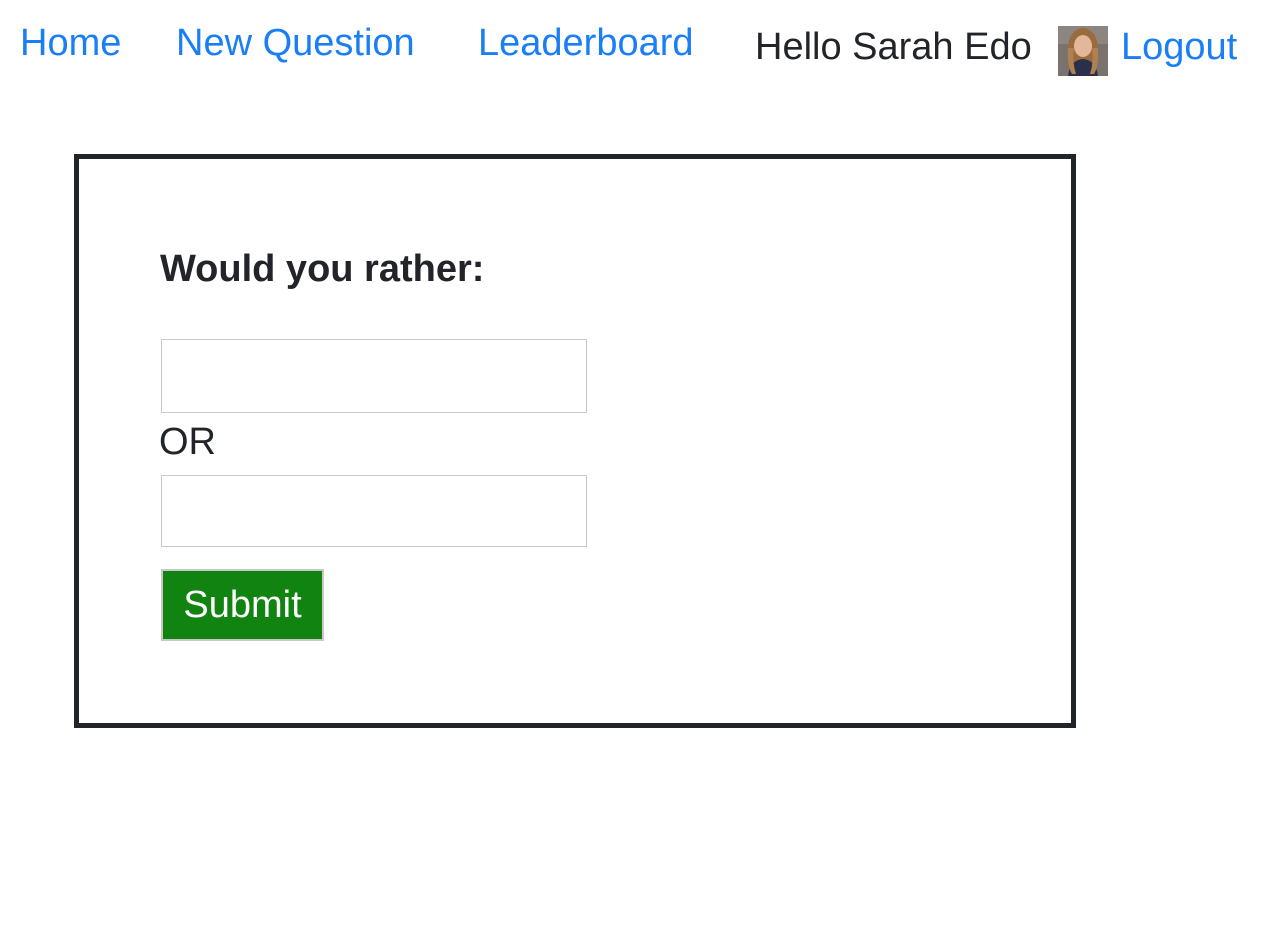 The height and width of the screenshot is (950, 1288). Describe the element at coordinates (374, 376) in the screenshot. I see `option-one-input` at that location.